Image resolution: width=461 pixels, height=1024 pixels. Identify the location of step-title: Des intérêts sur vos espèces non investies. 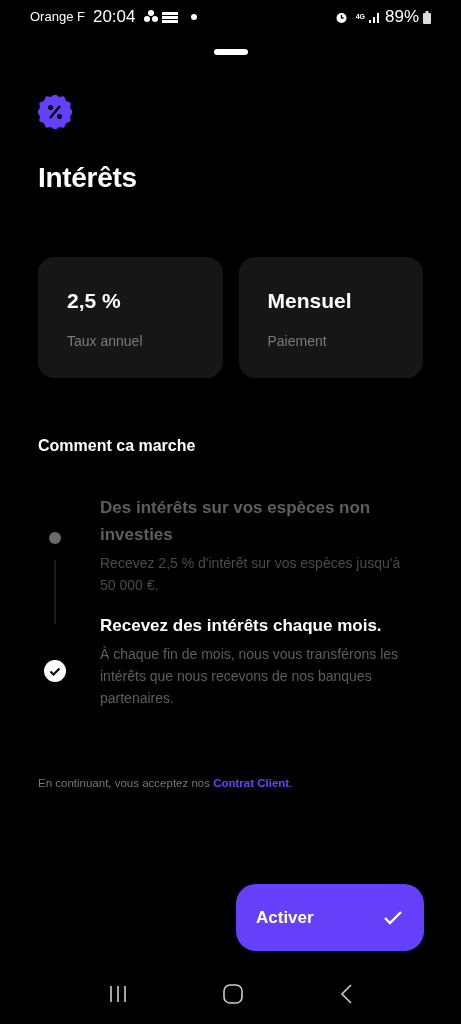
(236, 521).